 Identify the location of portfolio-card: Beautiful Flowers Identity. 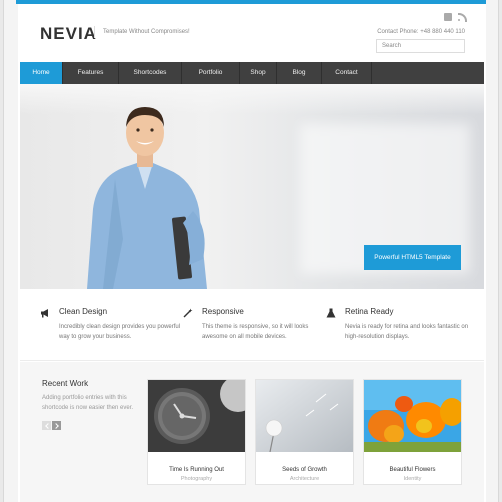
(413, 432).